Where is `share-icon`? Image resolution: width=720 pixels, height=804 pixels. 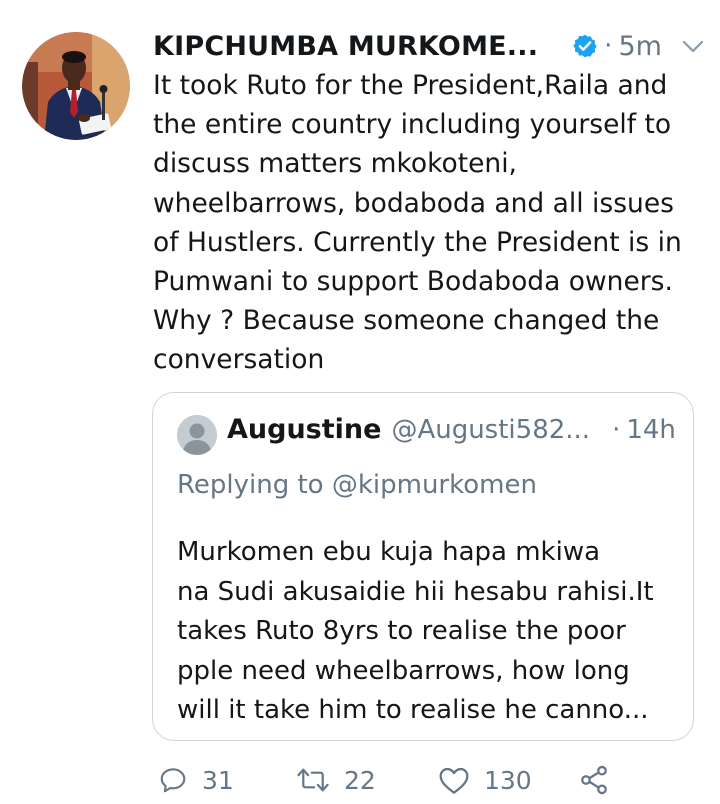 share-icon is located at coordinates (594, 780).